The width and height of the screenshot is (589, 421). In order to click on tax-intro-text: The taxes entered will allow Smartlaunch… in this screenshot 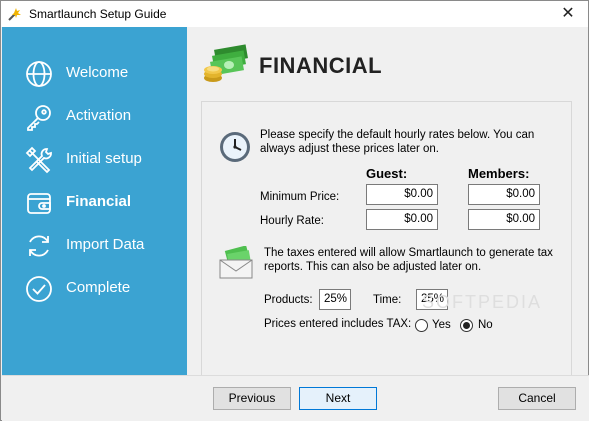, I will do `click(408, 260)`.